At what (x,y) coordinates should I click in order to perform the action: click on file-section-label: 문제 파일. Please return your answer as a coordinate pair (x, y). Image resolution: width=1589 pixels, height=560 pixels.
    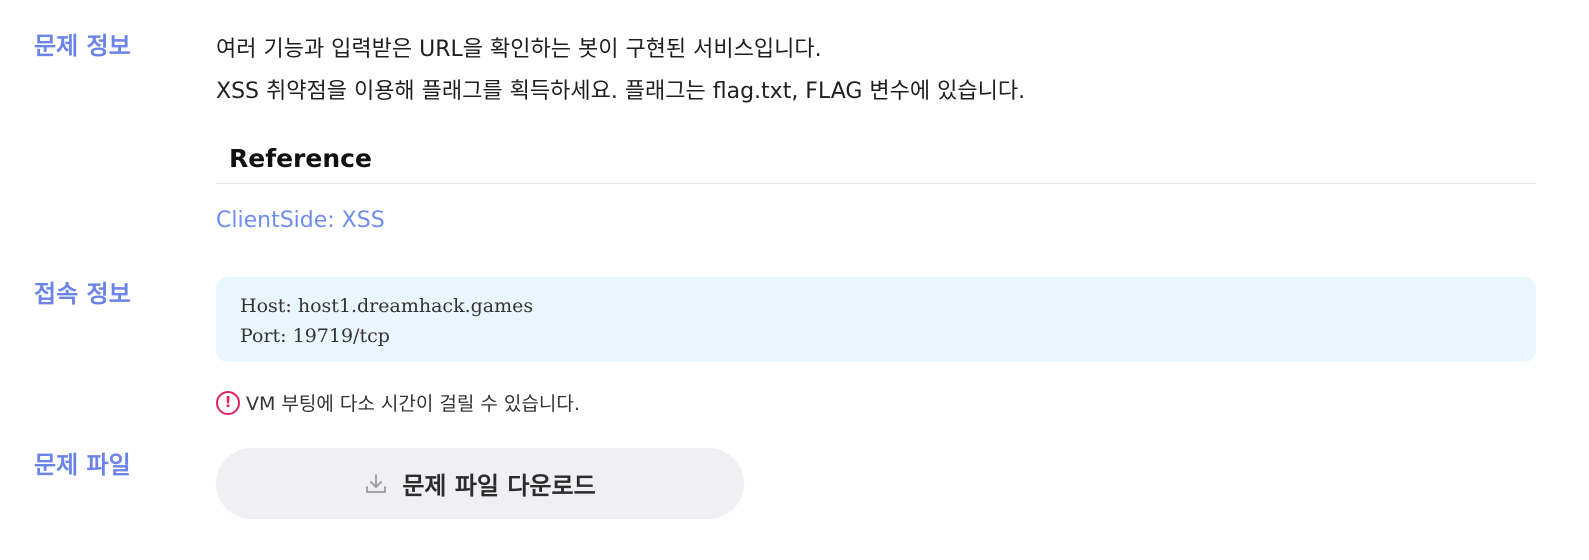
    Looking at the image, I should click on (82, 465).